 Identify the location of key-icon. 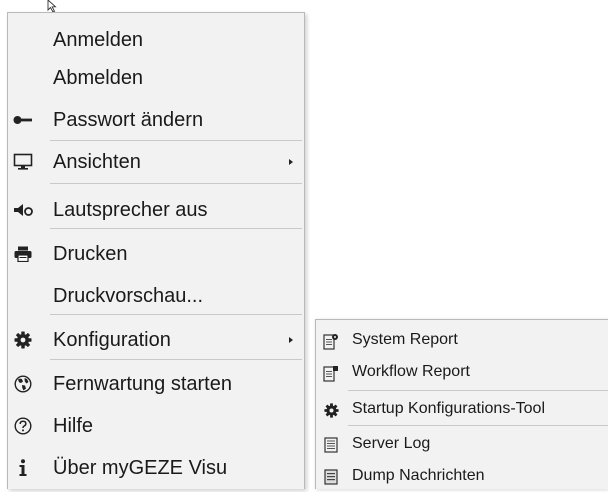
(23, 120).